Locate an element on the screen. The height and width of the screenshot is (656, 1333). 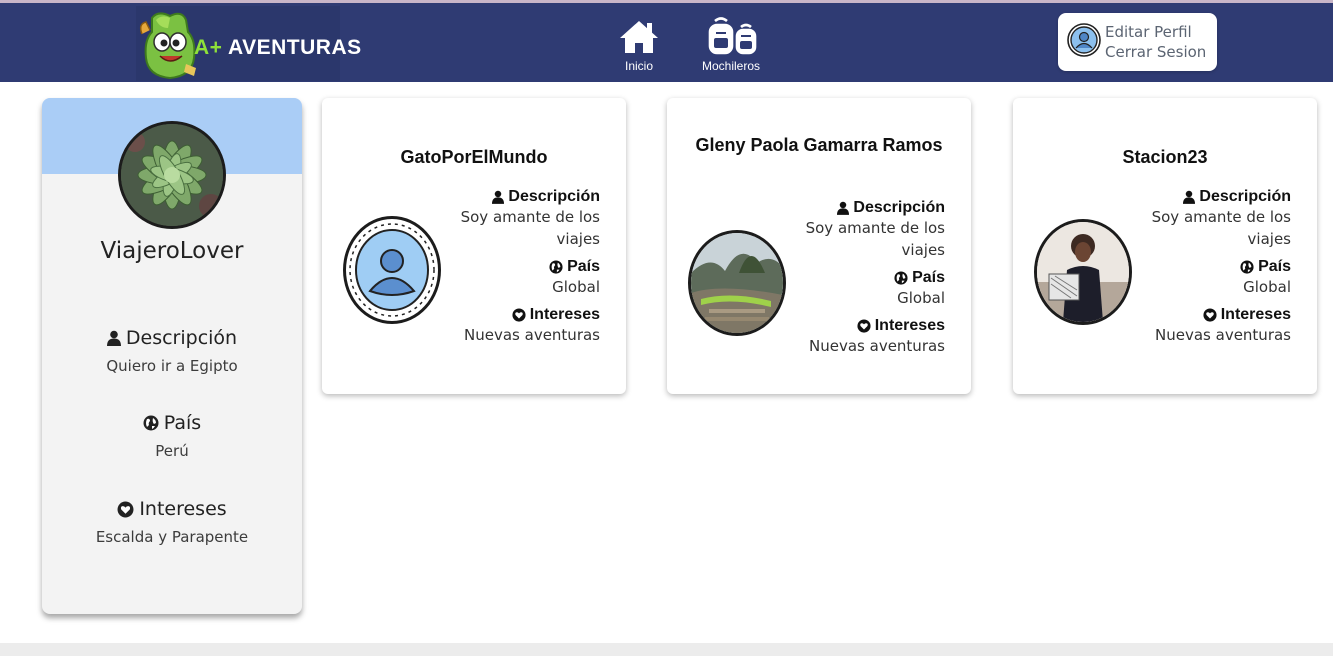
brand-title: AVENTURAS is located at coordinates (295, 47).